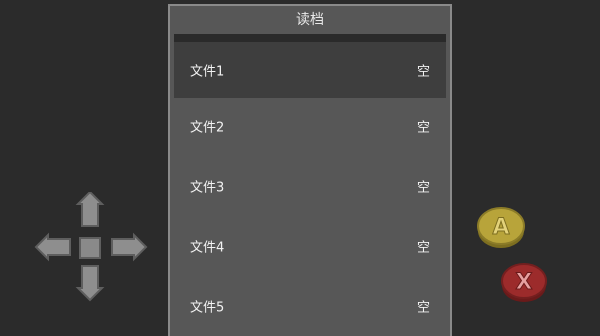  What do you see at coordinates (52, 247) in the screenshot?
I see `dpad-left-icon` at bounding box center [52, 247].